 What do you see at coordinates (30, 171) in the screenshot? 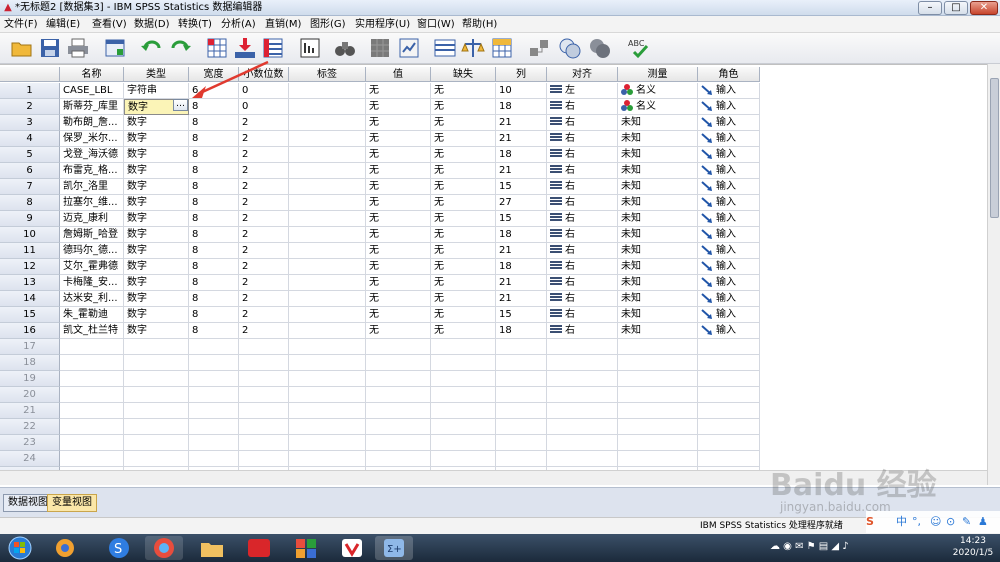
I see `row-header: 6` at bounding box center [30, 171].